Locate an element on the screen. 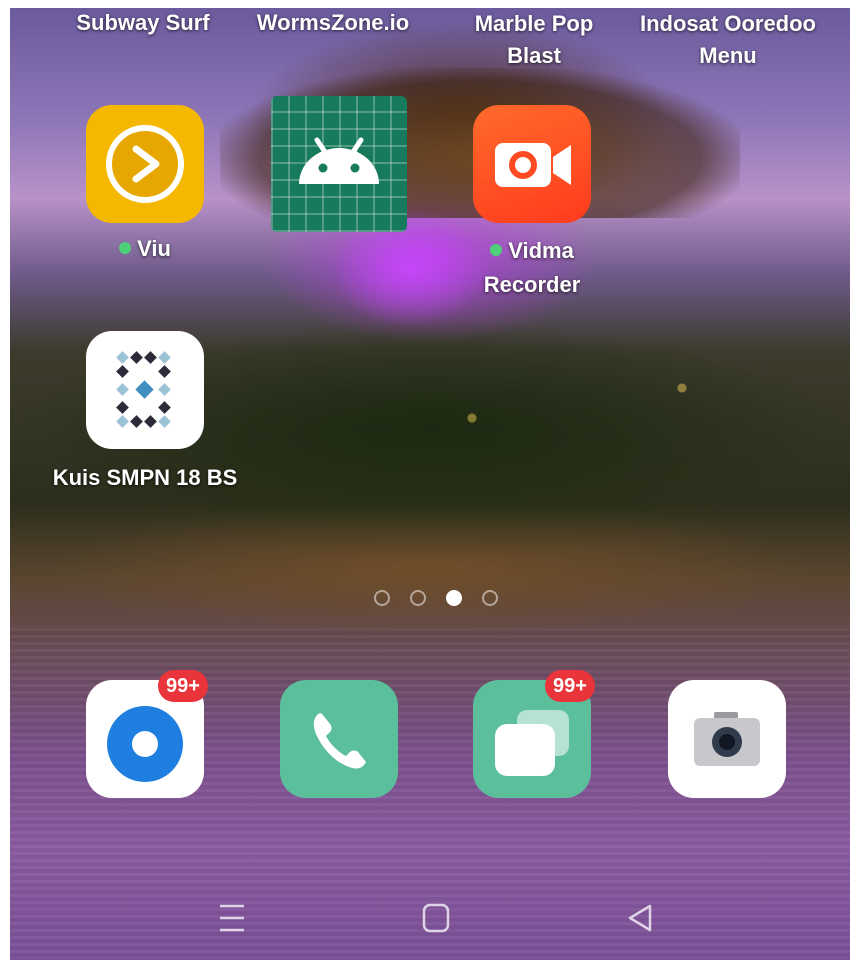 The width and height of the screenshot is (853, 963). app-label-indosat-ooredoo-menu: Indosat Ooredoo Menu is located at coordinates (728, 40).